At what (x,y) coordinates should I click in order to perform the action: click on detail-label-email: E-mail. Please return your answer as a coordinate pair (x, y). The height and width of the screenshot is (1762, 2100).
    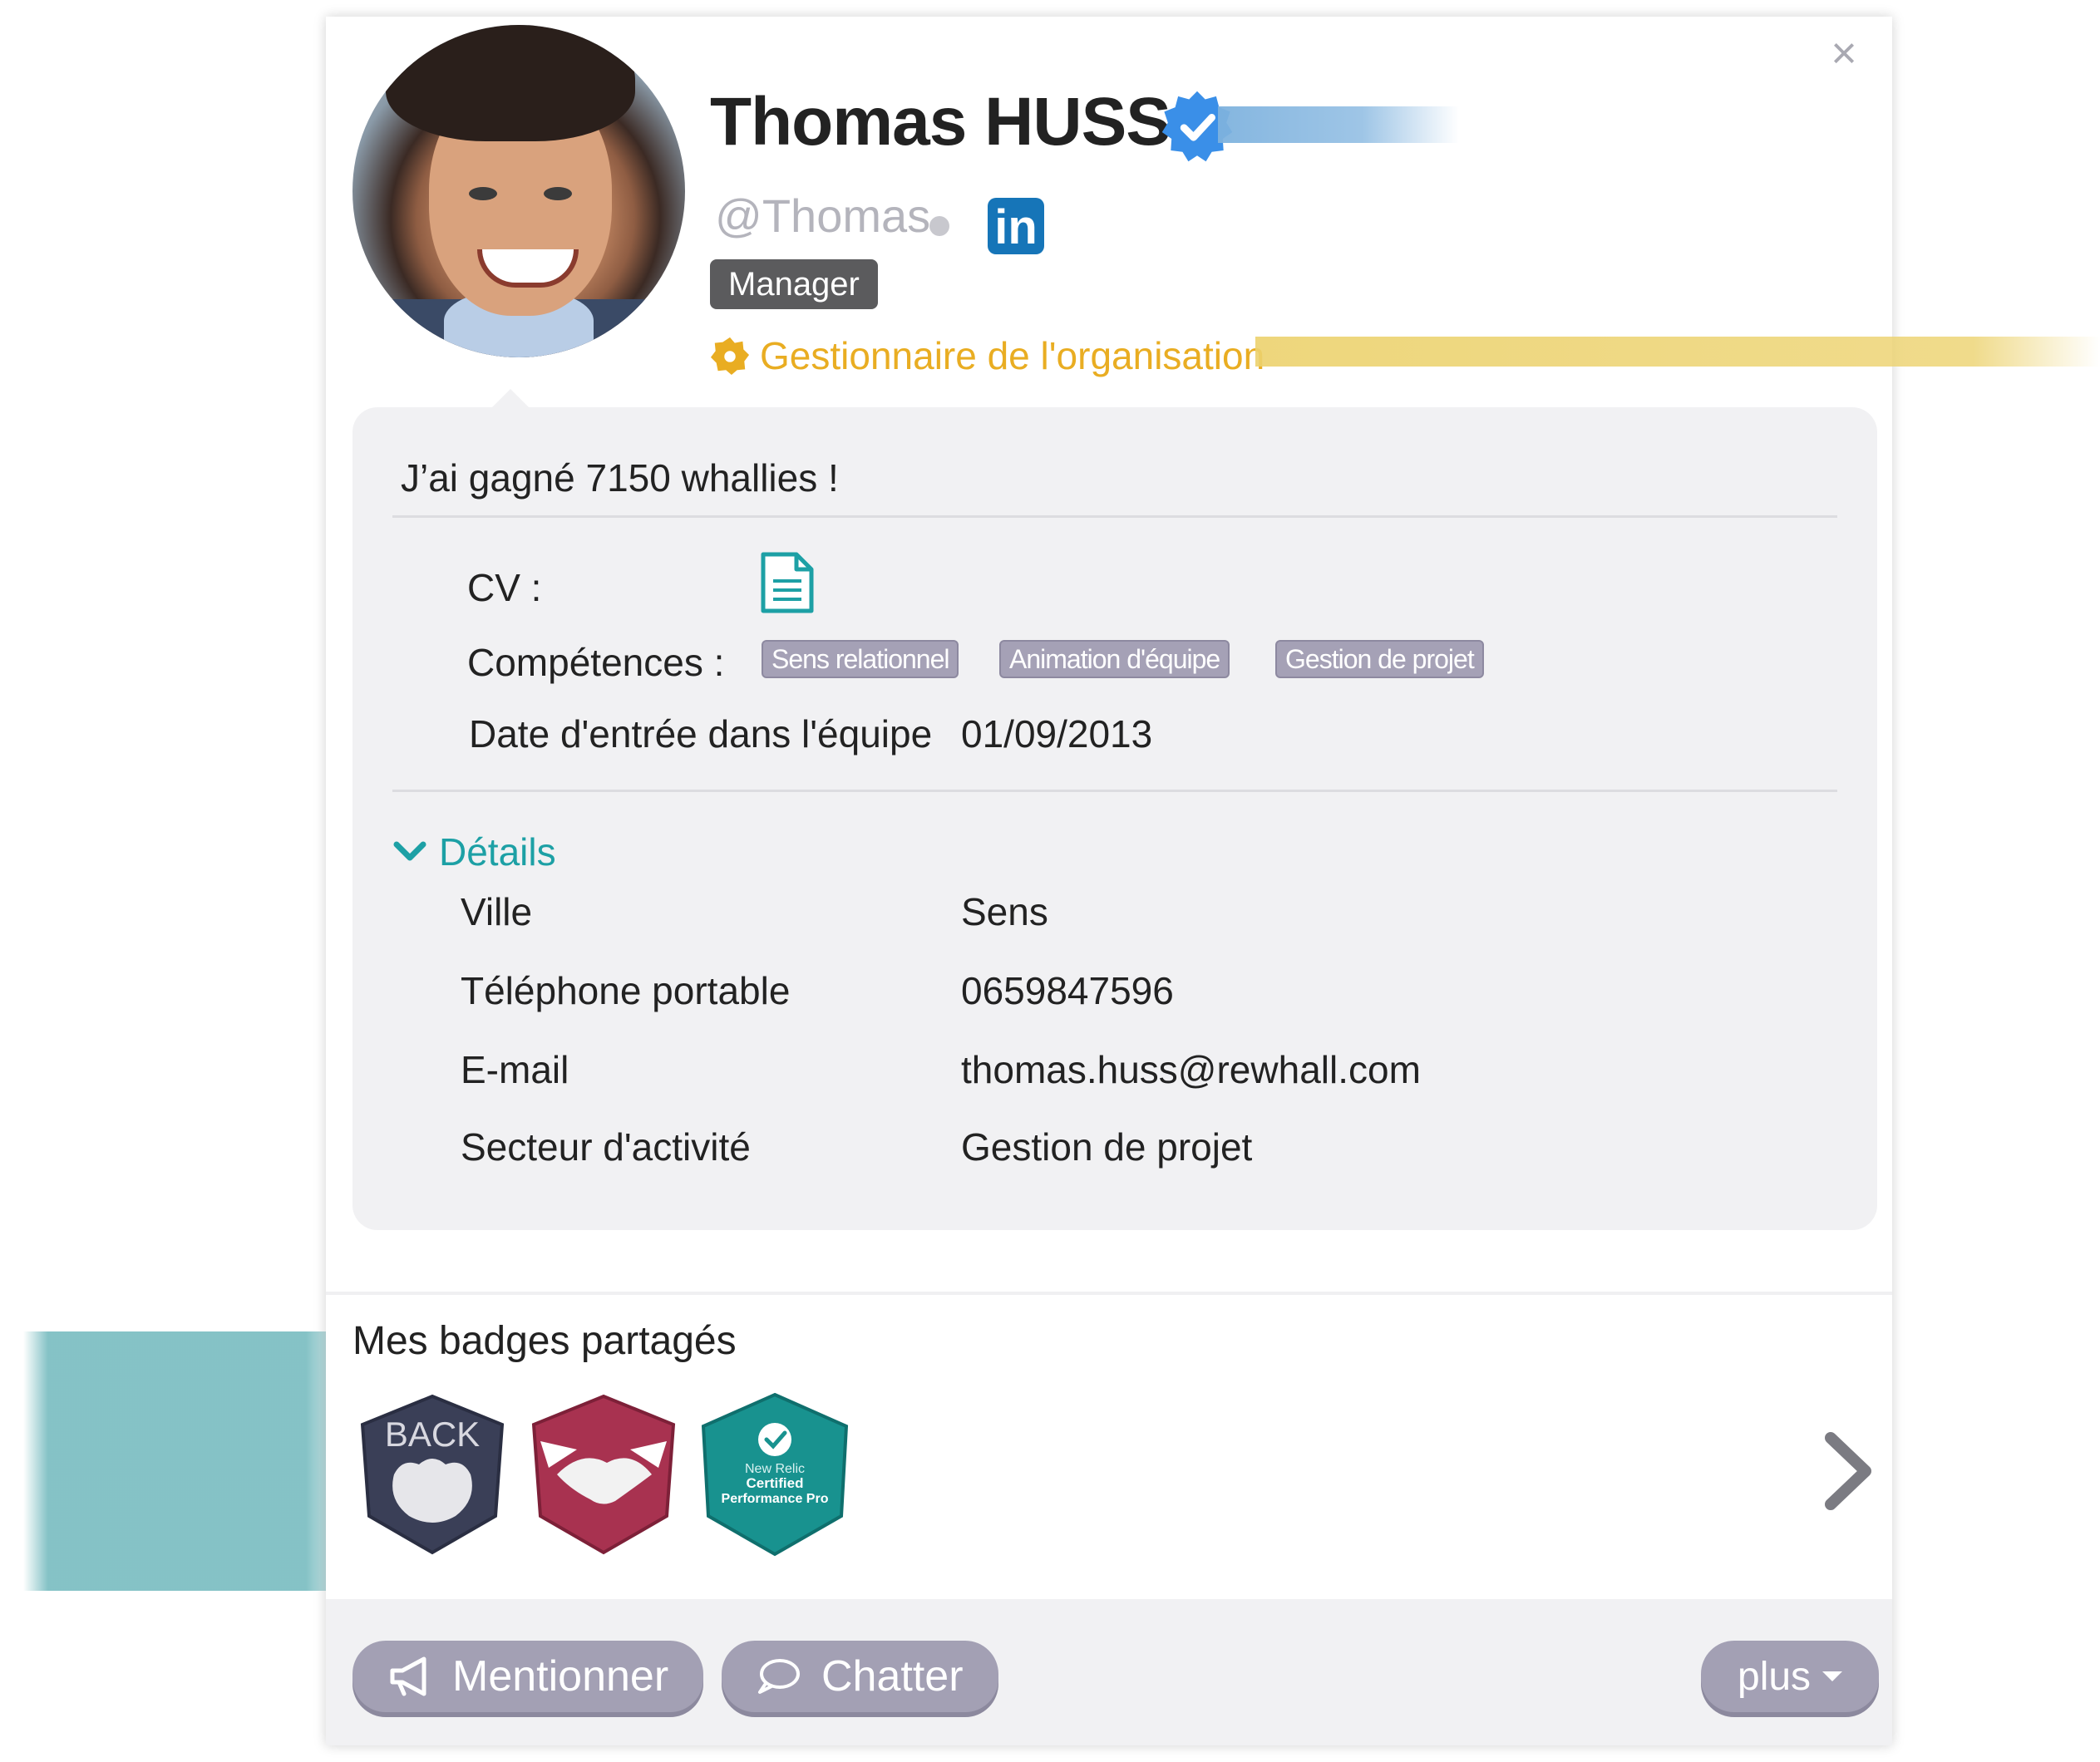
    Looking at the image, I should click on (515, 1069).